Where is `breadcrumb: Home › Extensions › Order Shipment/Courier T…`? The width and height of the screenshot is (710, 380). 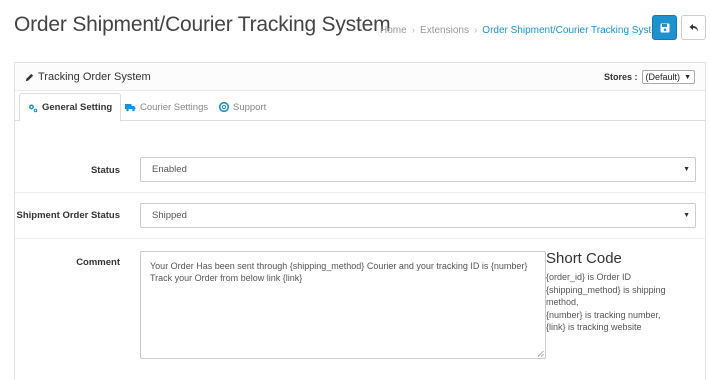
breadcrumb: Home › Extensions › Order Shipment/Courier T… is located at coordinates (522, 30).